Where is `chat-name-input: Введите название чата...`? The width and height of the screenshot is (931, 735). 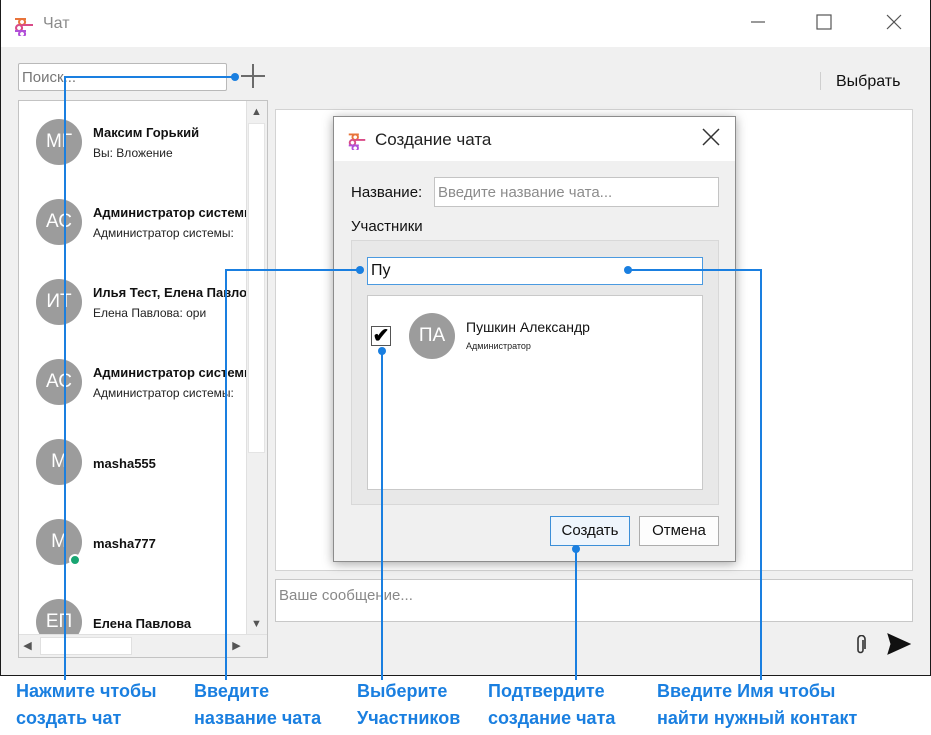
chat-name-input: Введите название чата... is located at coordinates (576, 192).